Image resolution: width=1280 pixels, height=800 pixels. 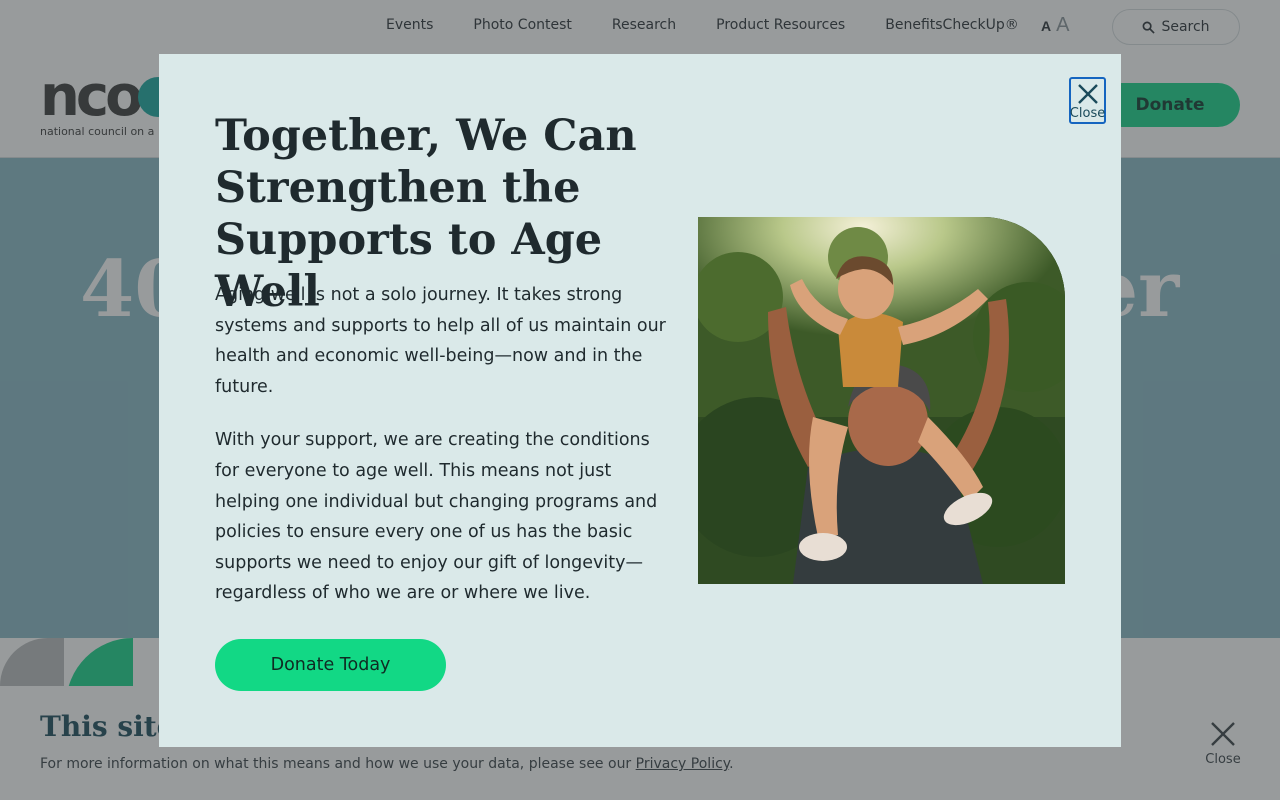 What do you see at coordinates (330, 665) in the screenshot?
I see `donate-today-button: Donate Today` at bounding box center [330, 665].